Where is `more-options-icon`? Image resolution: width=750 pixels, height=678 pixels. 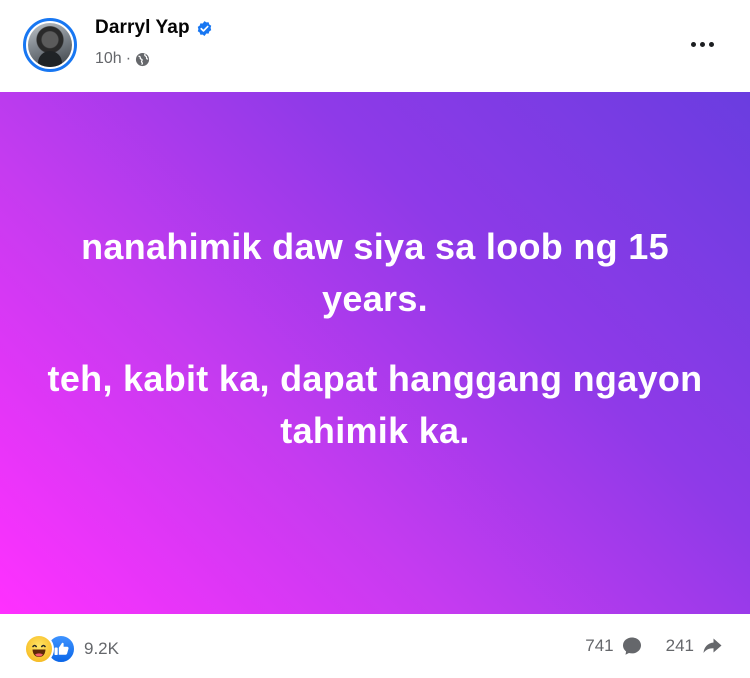 more-options-icon is located at coordinates (702, 44).